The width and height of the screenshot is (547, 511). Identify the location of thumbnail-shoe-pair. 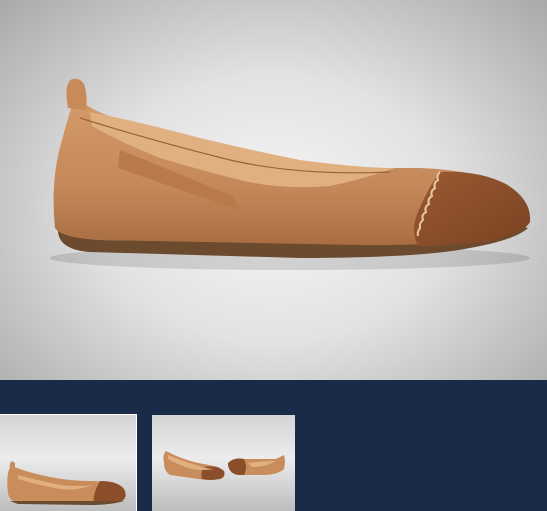
(223, 463).